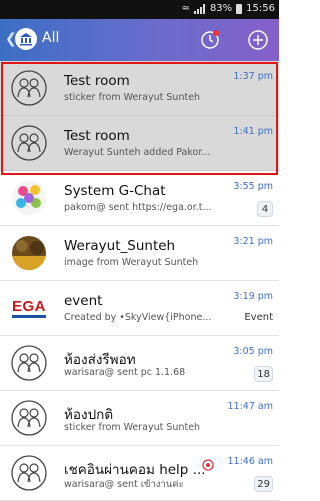 The image size is (320, 501). I want to click on chat-time: 1:41 pm, so click(253, 131).